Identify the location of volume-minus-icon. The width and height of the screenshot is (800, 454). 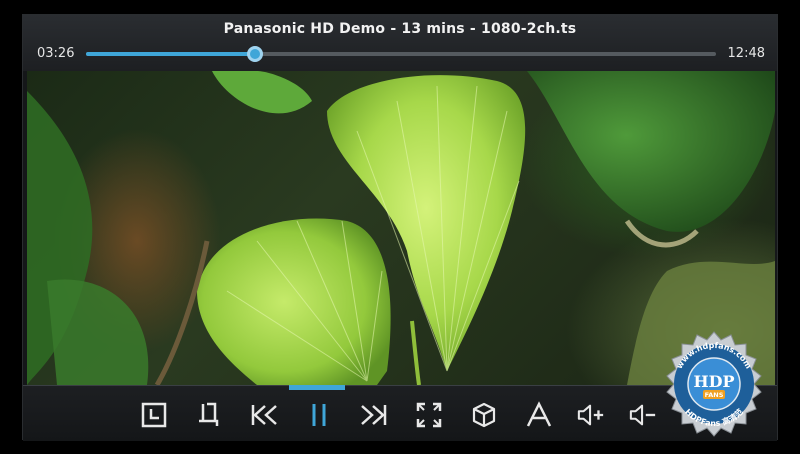
(642, 415).